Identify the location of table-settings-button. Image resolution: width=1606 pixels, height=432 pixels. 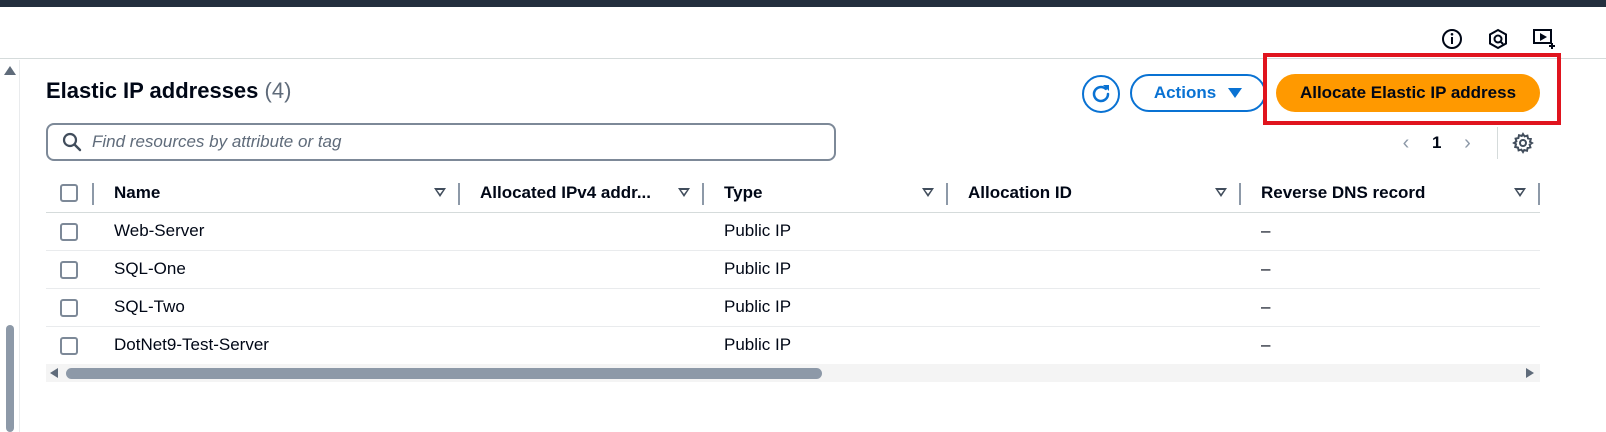
(1523, 143).